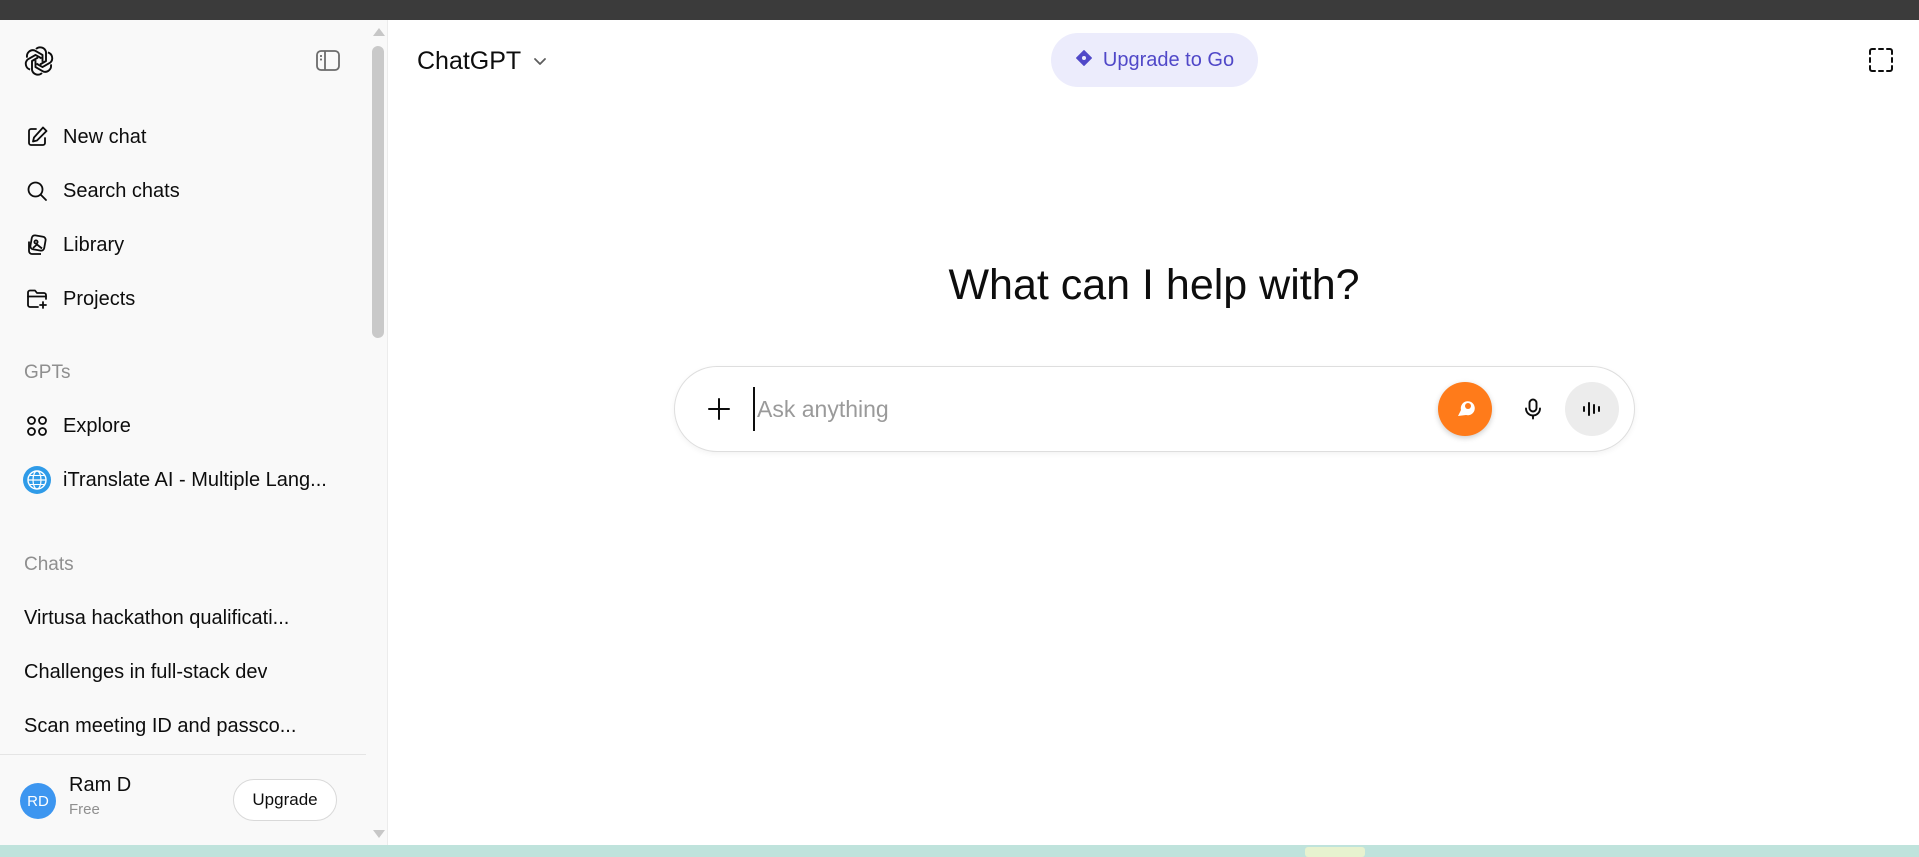 The width and height of the screenshot is (1919, 857). Describe the element at coordinates (37, 191) in the screenshot. I see `search-icon` at that location.